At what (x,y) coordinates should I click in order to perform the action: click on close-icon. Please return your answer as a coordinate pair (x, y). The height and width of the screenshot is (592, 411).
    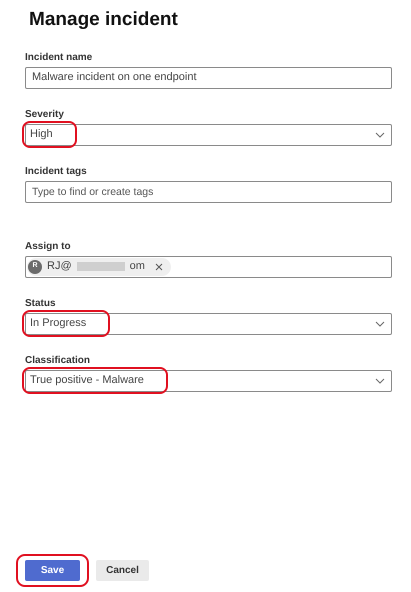
    Looking at the image, I should click on (158, 266).